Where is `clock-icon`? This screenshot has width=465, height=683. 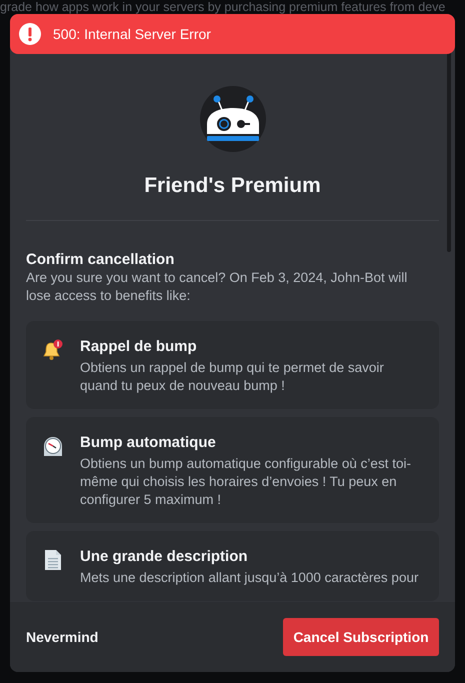
clock-icon is located at coordinates (53, 446).